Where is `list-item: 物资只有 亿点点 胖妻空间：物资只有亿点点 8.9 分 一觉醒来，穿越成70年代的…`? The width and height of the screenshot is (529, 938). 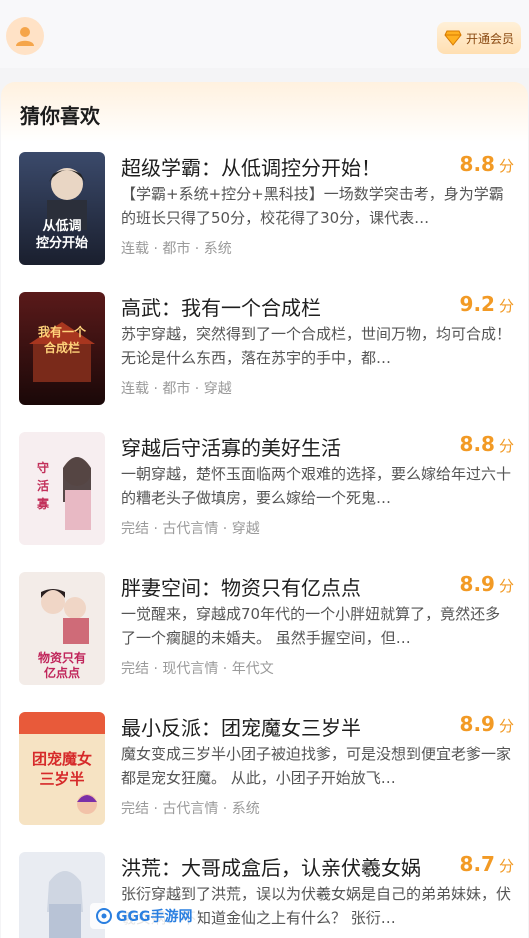 list-item: 物资只有 亿点点 胖妻空间：物资只有亿点点 8.9 分 一觉醒来，穿越成70年代的… is located at coordinates (264, 632).